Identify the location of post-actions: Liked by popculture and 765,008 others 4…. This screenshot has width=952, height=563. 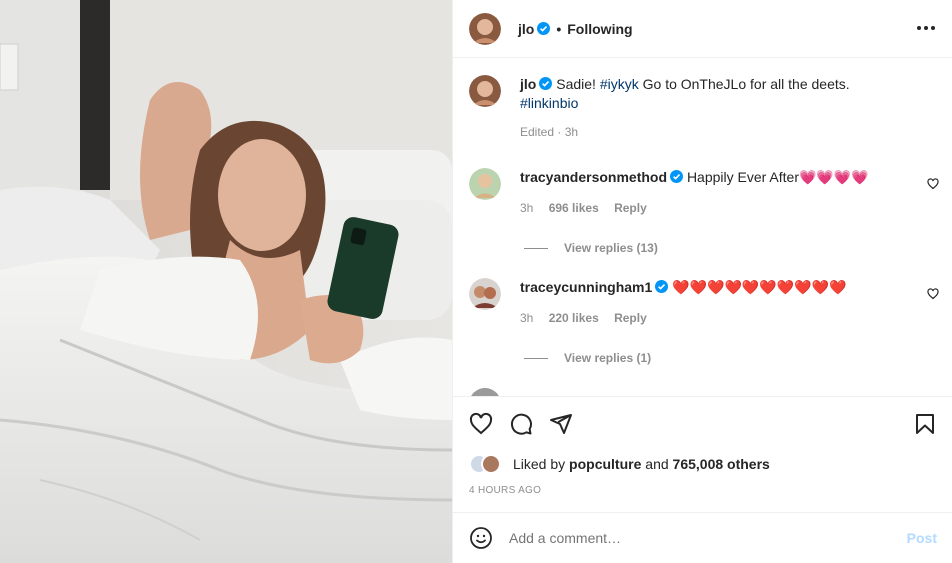
(702, 454).